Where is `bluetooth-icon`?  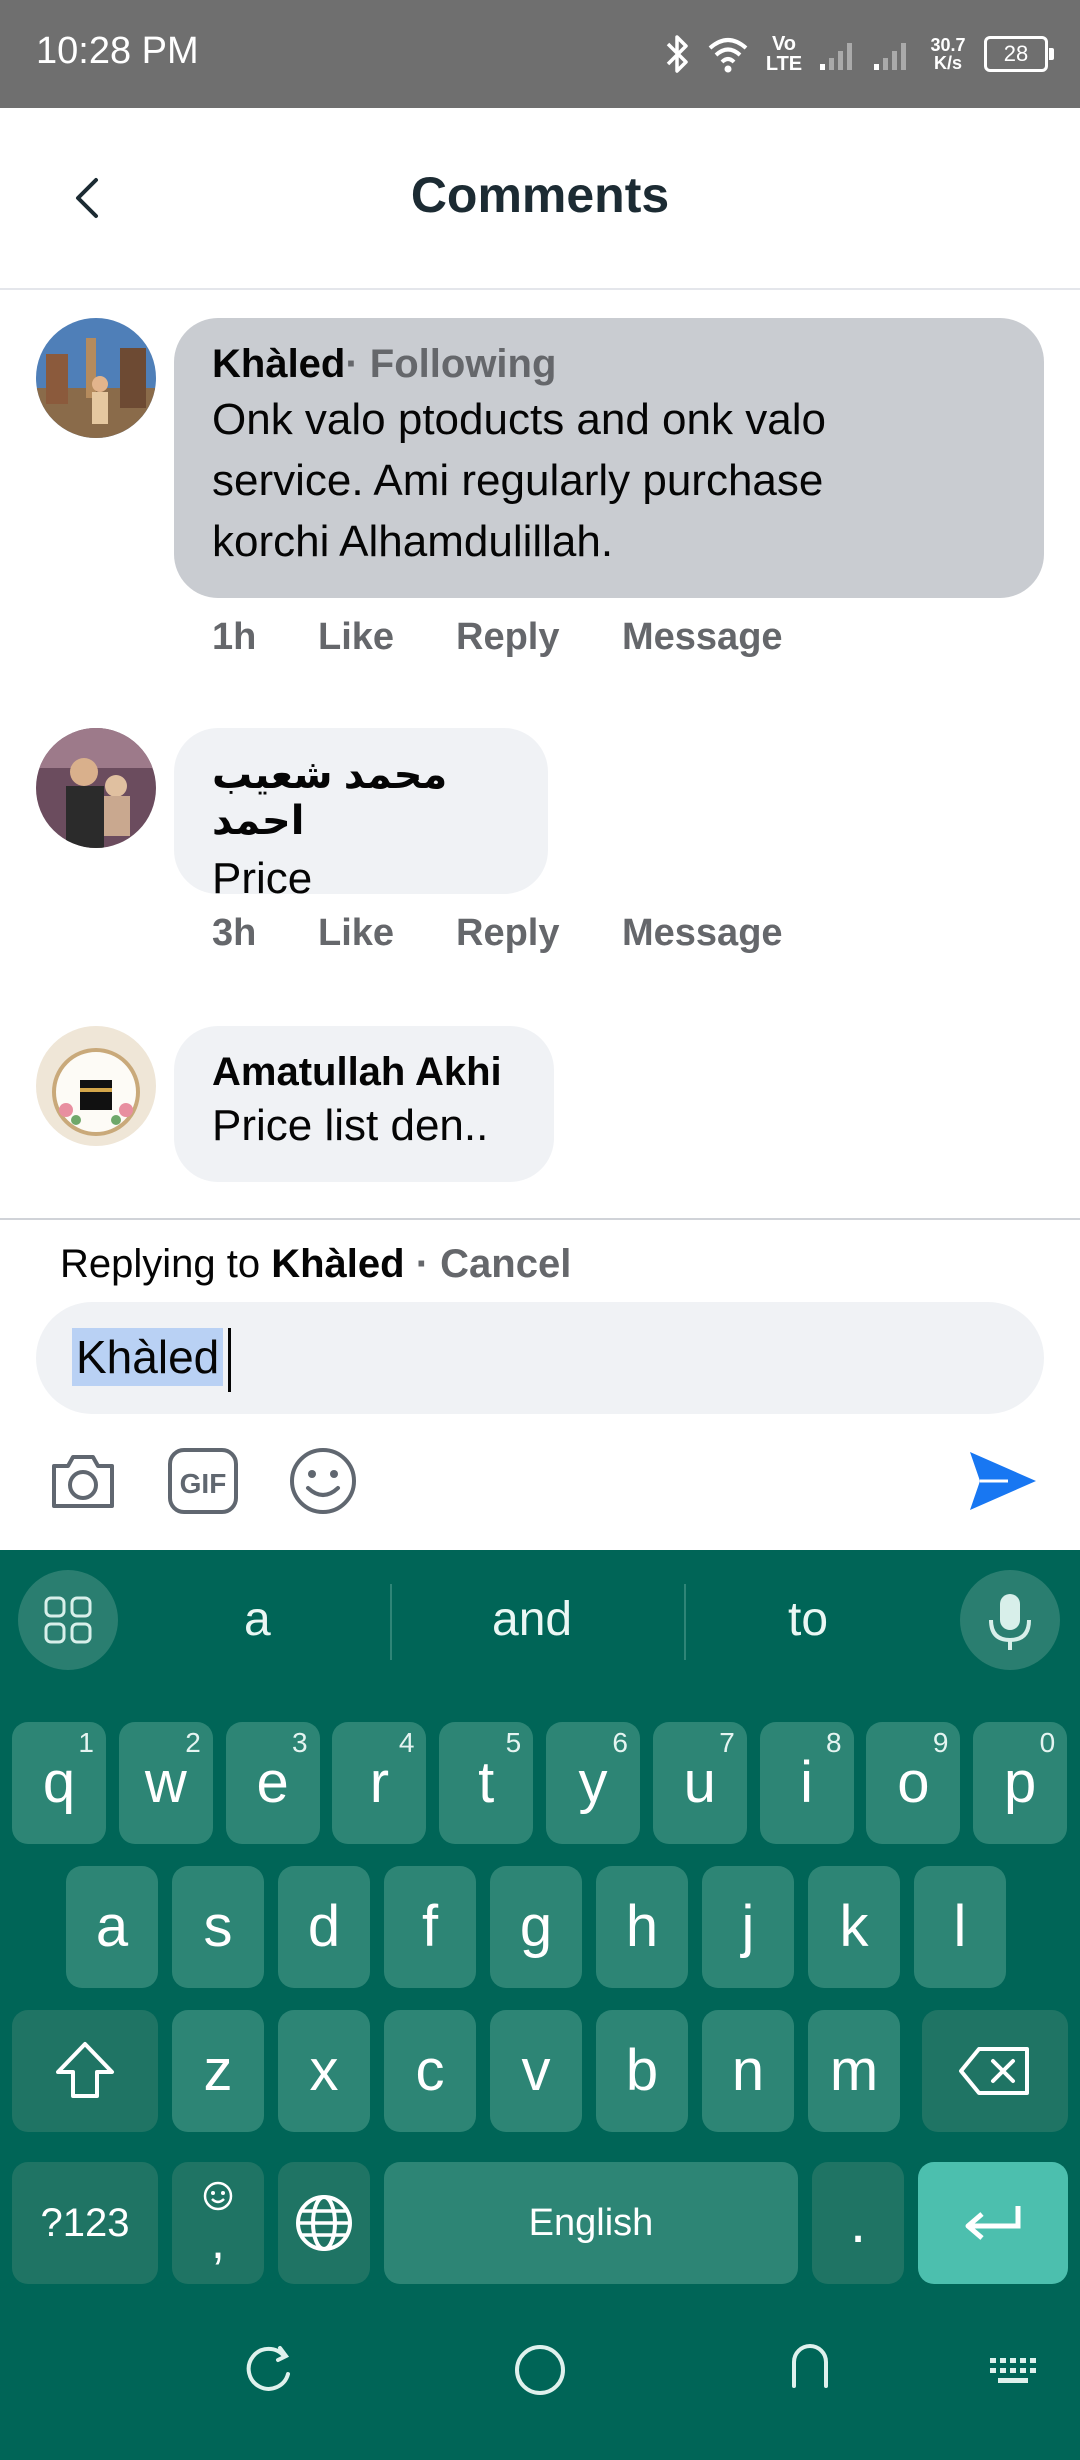
bluetooth-icon is located at coordinates (677, 54).